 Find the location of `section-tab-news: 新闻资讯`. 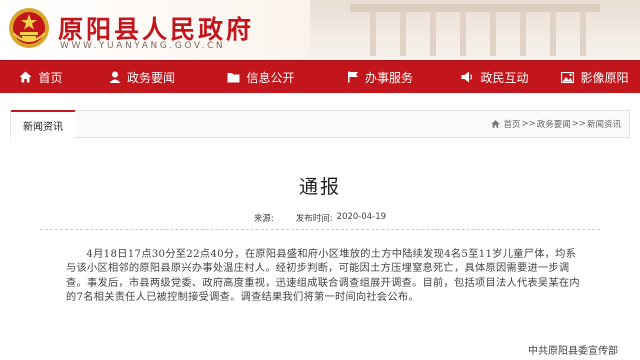

section-tab-news: 新闻资讯 is located at coordinates (43, 124).